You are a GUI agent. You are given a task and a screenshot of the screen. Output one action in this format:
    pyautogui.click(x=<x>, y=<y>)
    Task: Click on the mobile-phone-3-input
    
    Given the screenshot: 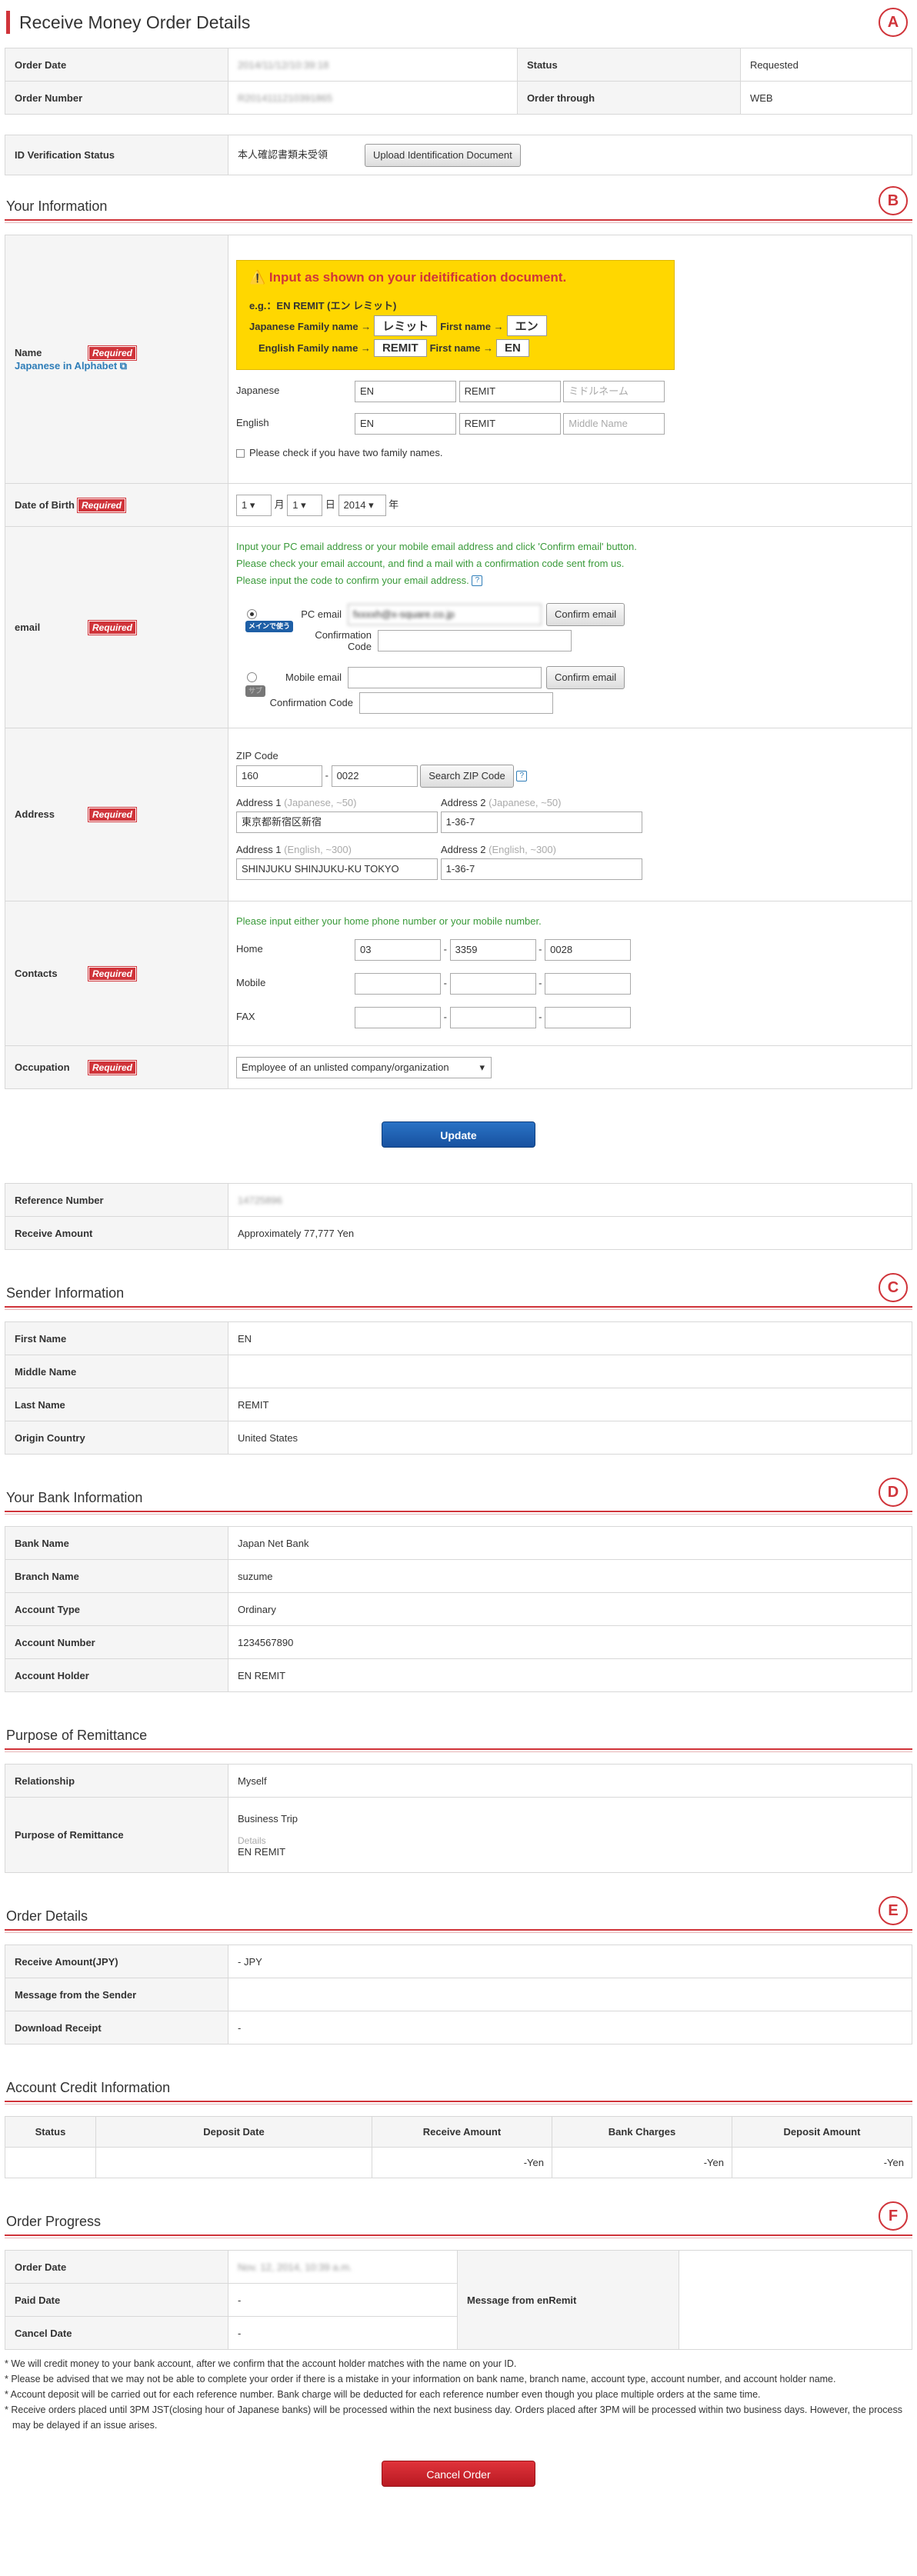 What is the action you would take?
    pyautogui.click(x=588, y=983)
    